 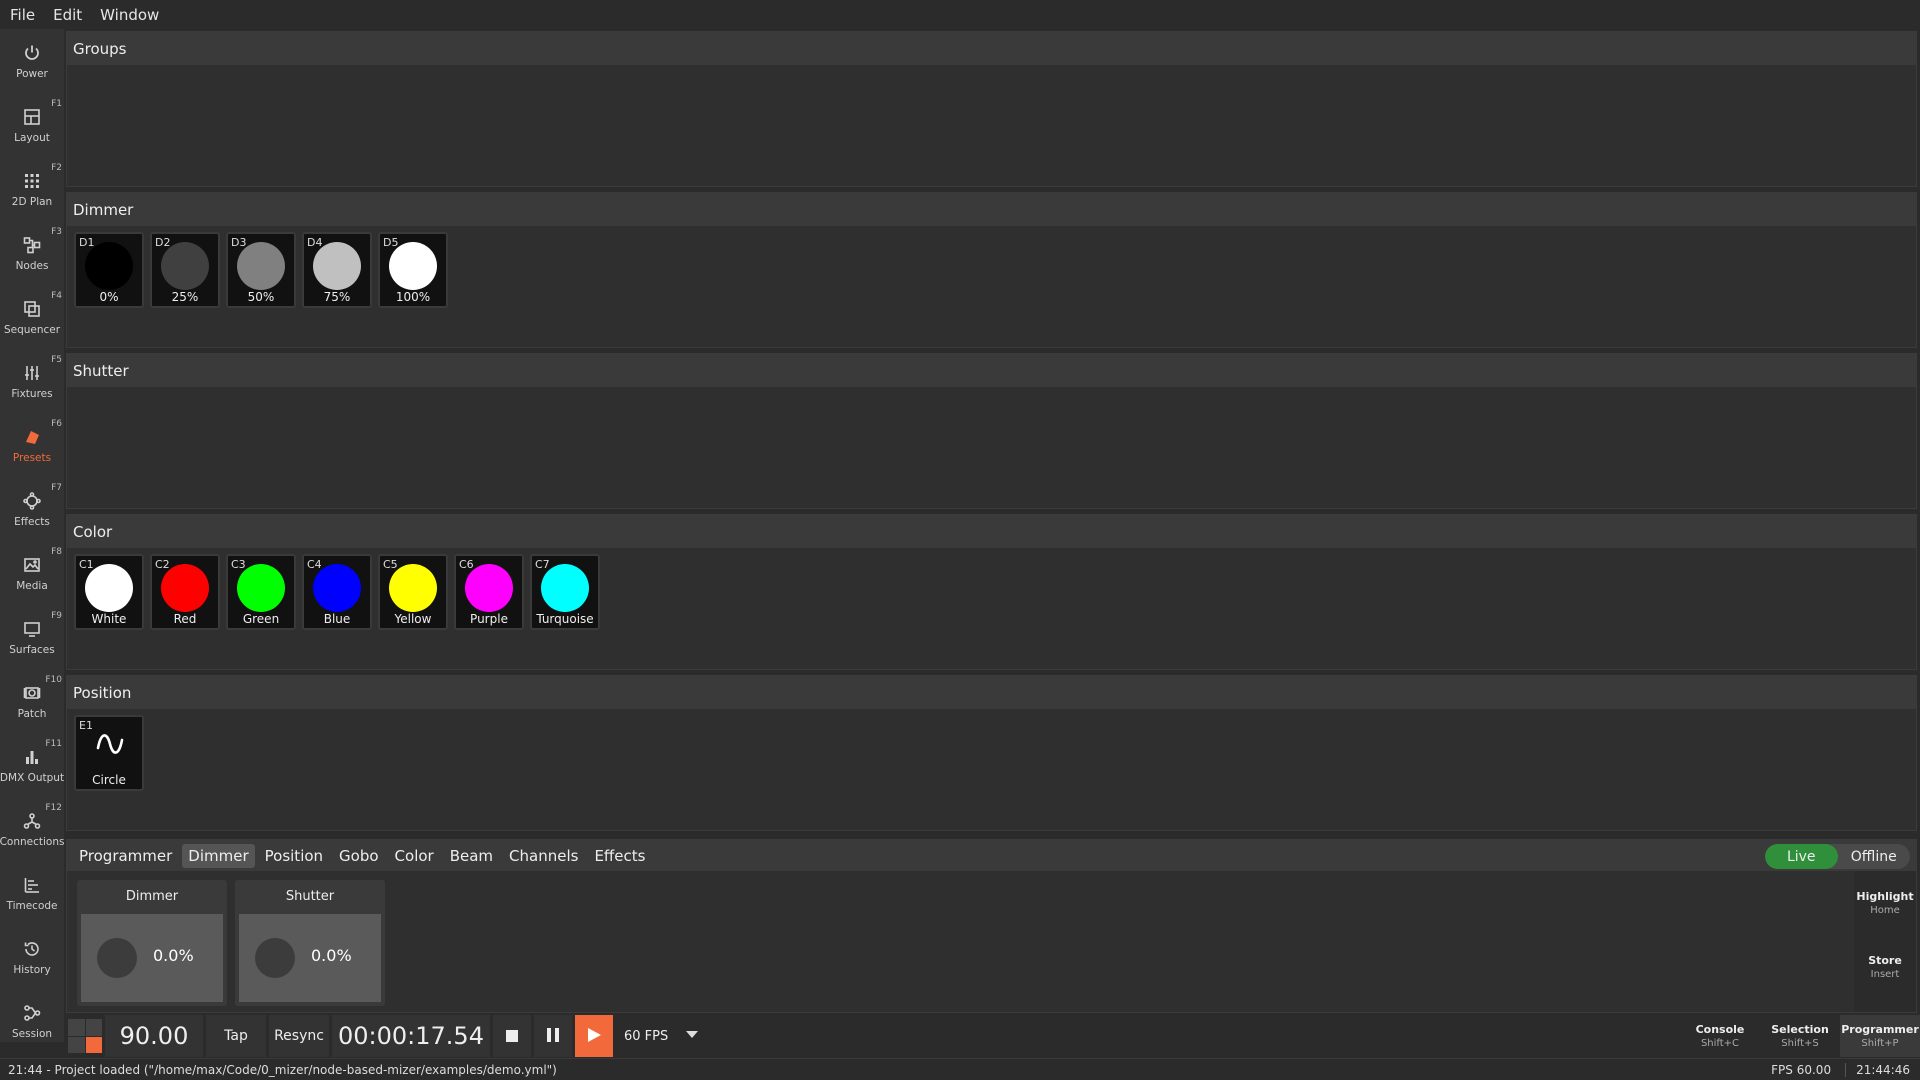 What do you see at coordinates (413, 270) in the screenshot?
I see `preset-tile: D5 100%` at bounding box center [413, 270].